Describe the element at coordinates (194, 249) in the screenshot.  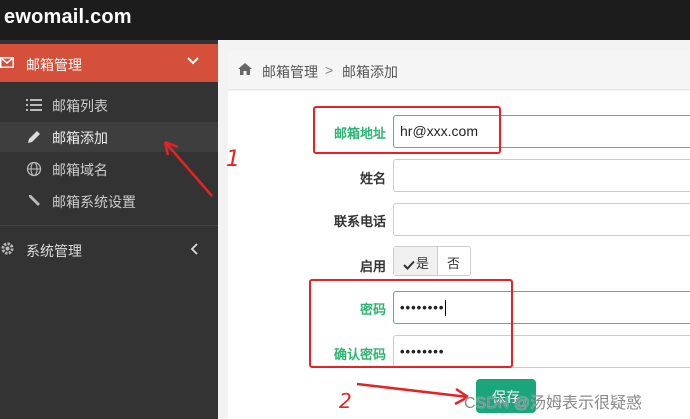
I see `chevron-left-icon` at that location.